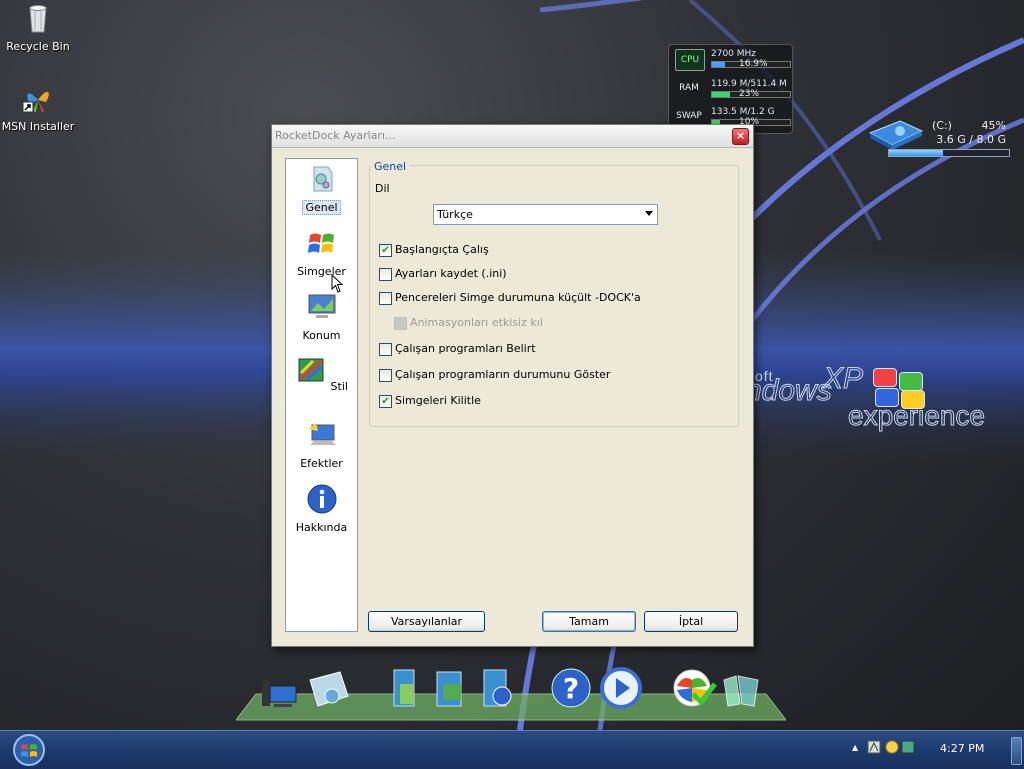 This screenshot has width=1024, height=769. I want to click on ram-row: RAM 119.9 M/511.4 M 23%, so click(732, 90).